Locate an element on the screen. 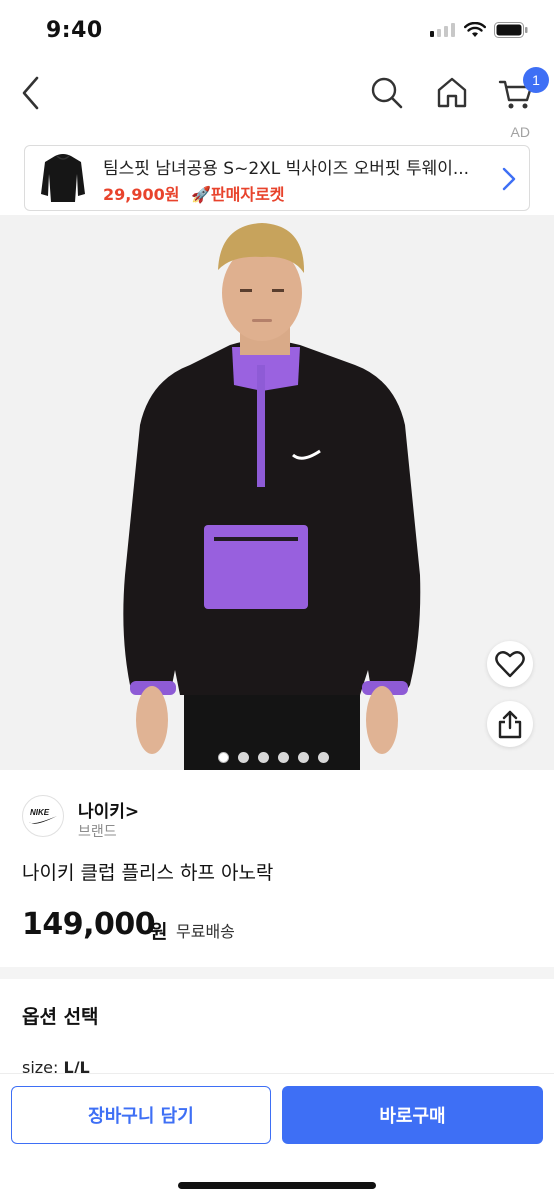 The width and height of the screenshot is (554, 1201). signal-icon is located at coordinates (442, 30).